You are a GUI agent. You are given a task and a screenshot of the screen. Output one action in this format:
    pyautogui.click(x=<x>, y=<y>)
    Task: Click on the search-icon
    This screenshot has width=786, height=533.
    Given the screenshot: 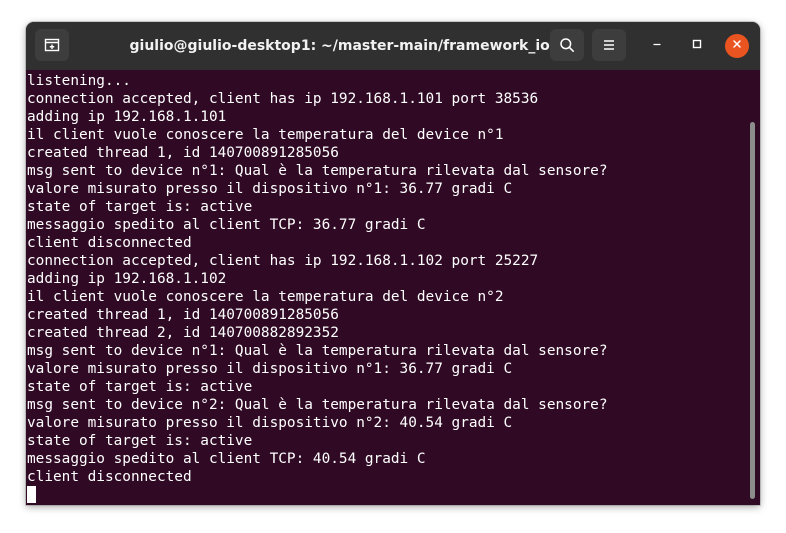 What is the action you would take?
    pyautogui.click(x=567, y=45)
    